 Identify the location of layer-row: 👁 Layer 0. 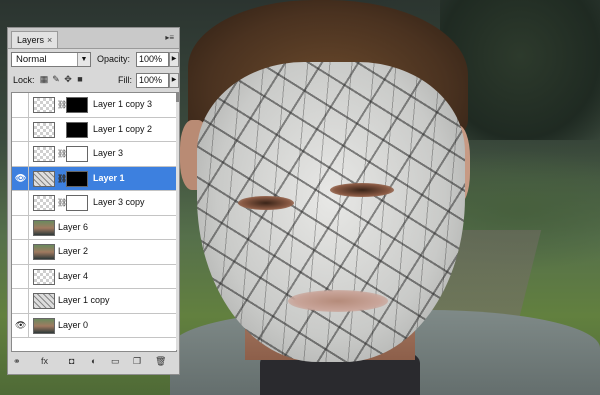
(94, 325).